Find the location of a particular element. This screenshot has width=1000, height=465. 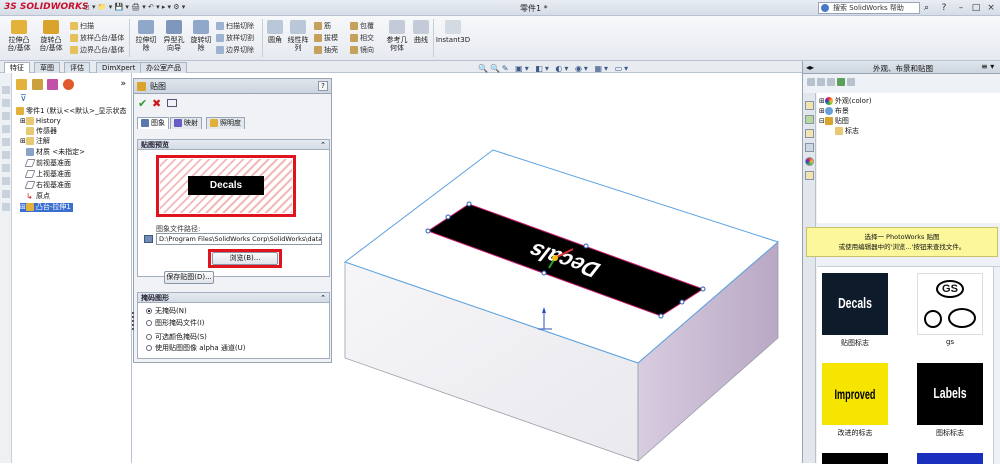

solidworks-logo: 3S SOLIDWORKS is located at coordinates (46, 8).